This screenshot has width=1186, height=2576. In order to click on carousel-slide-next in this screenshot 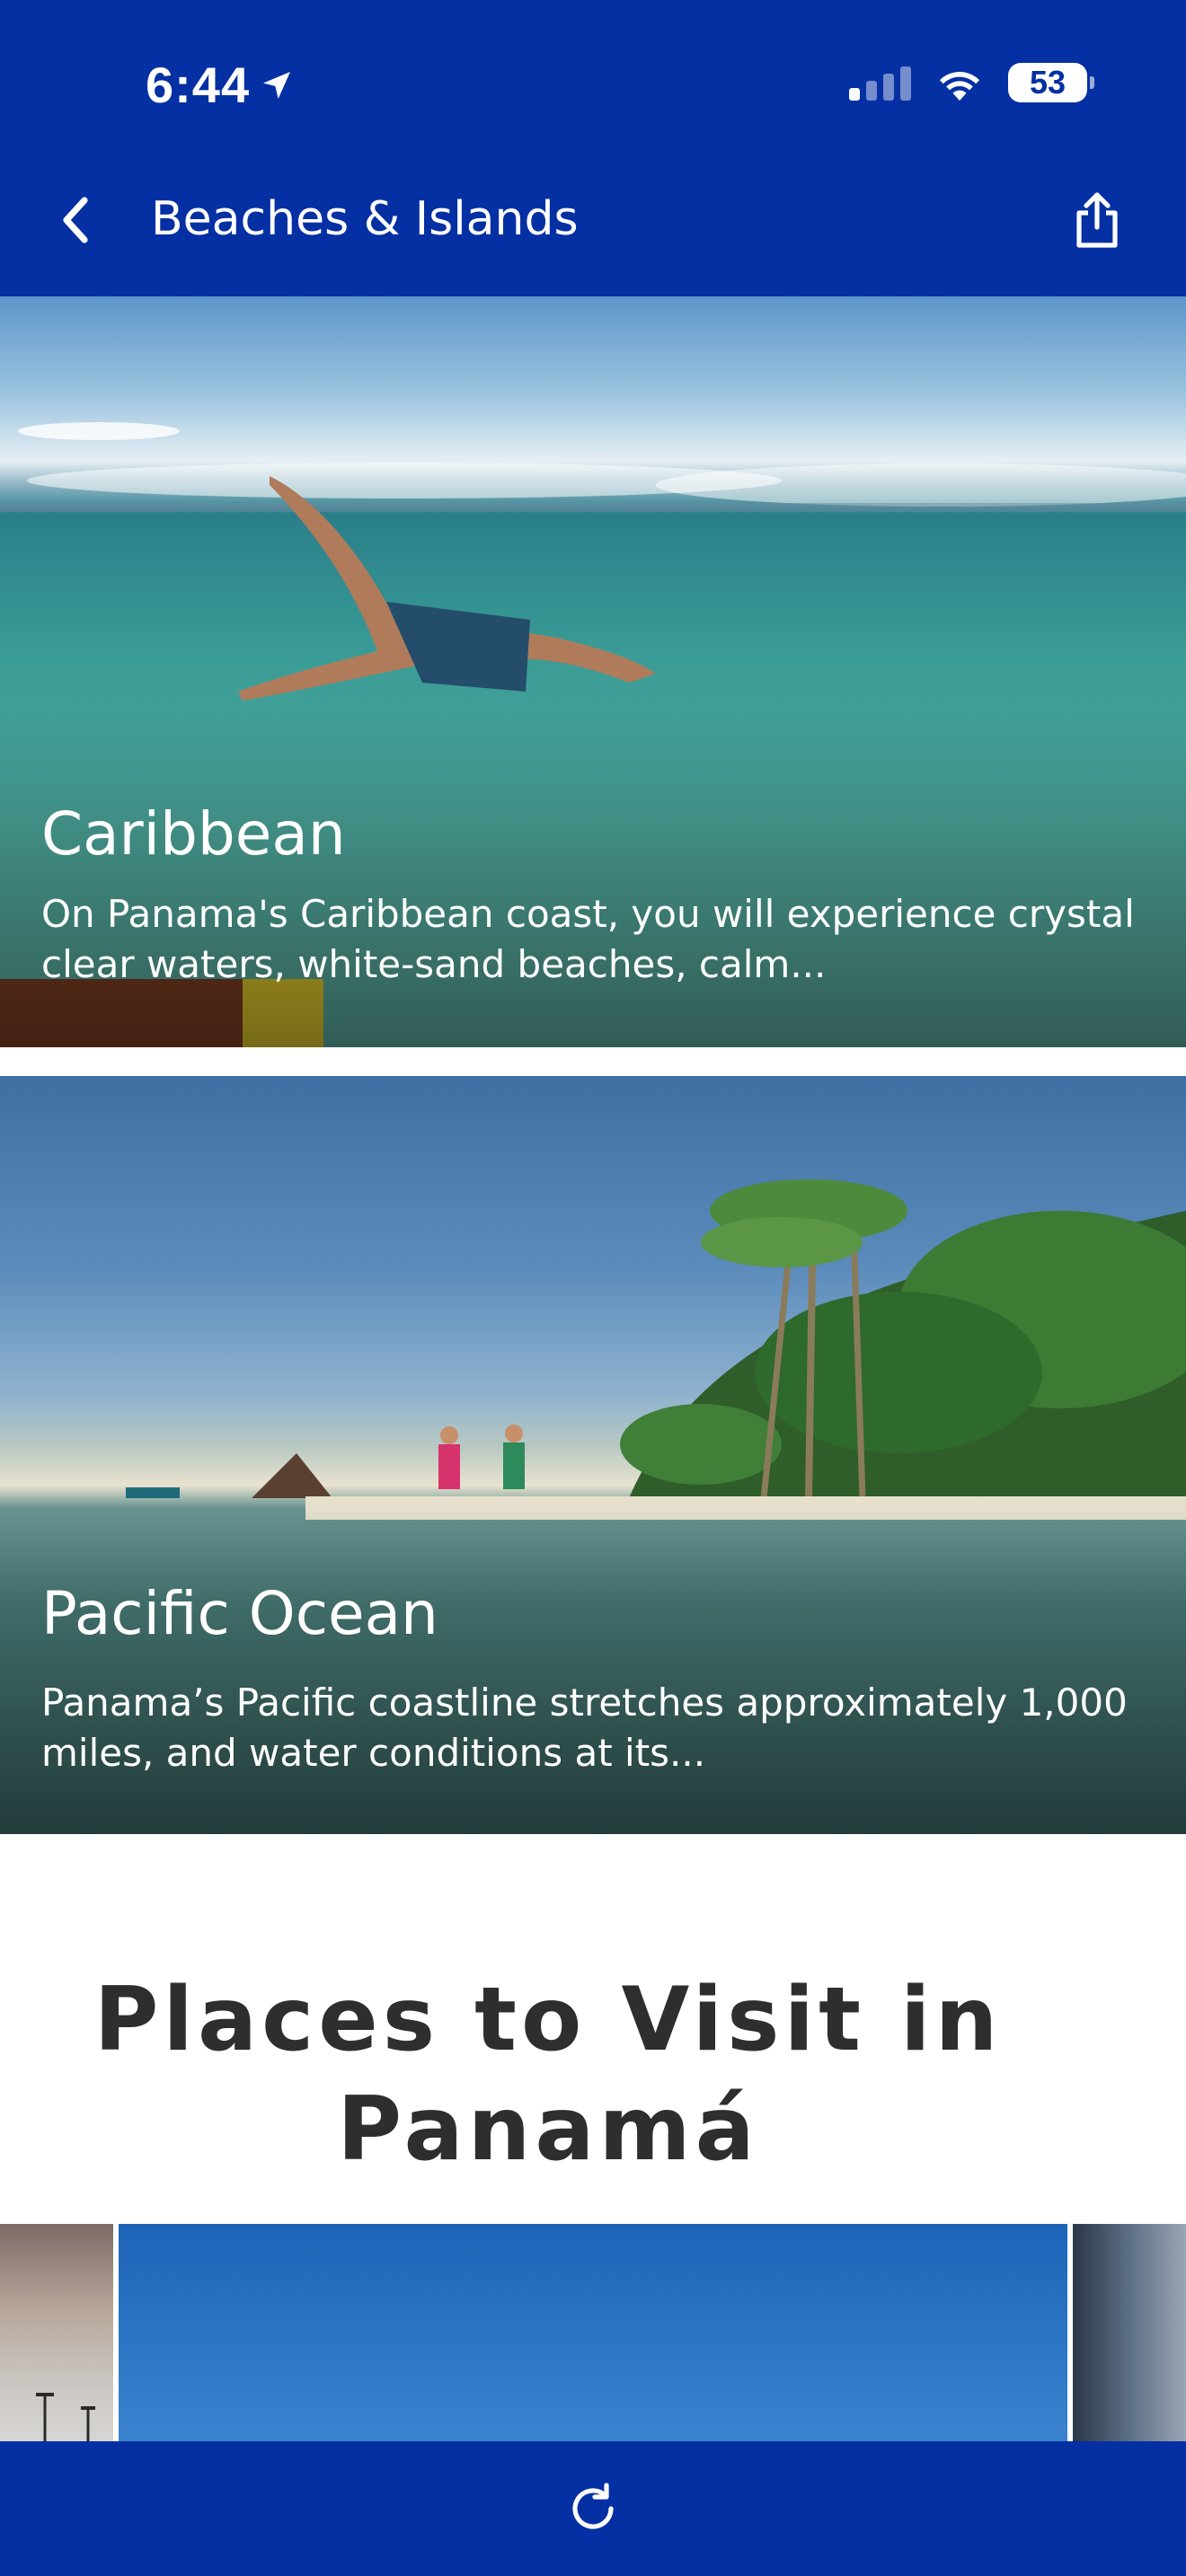, I will do `click(1129, 2332)`.